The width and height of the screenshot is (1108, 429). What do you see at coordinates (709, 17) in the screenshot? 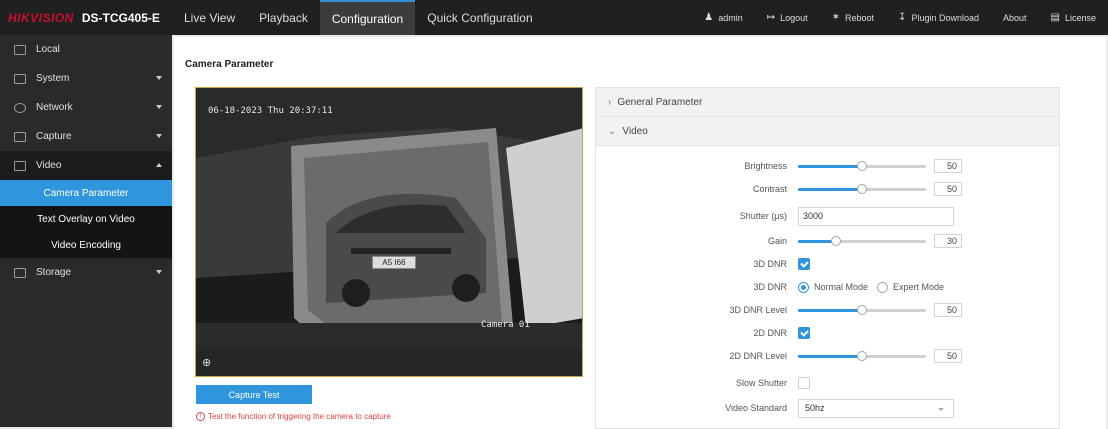
I see `user-icon: ♟` at bounding box center [709, 17].